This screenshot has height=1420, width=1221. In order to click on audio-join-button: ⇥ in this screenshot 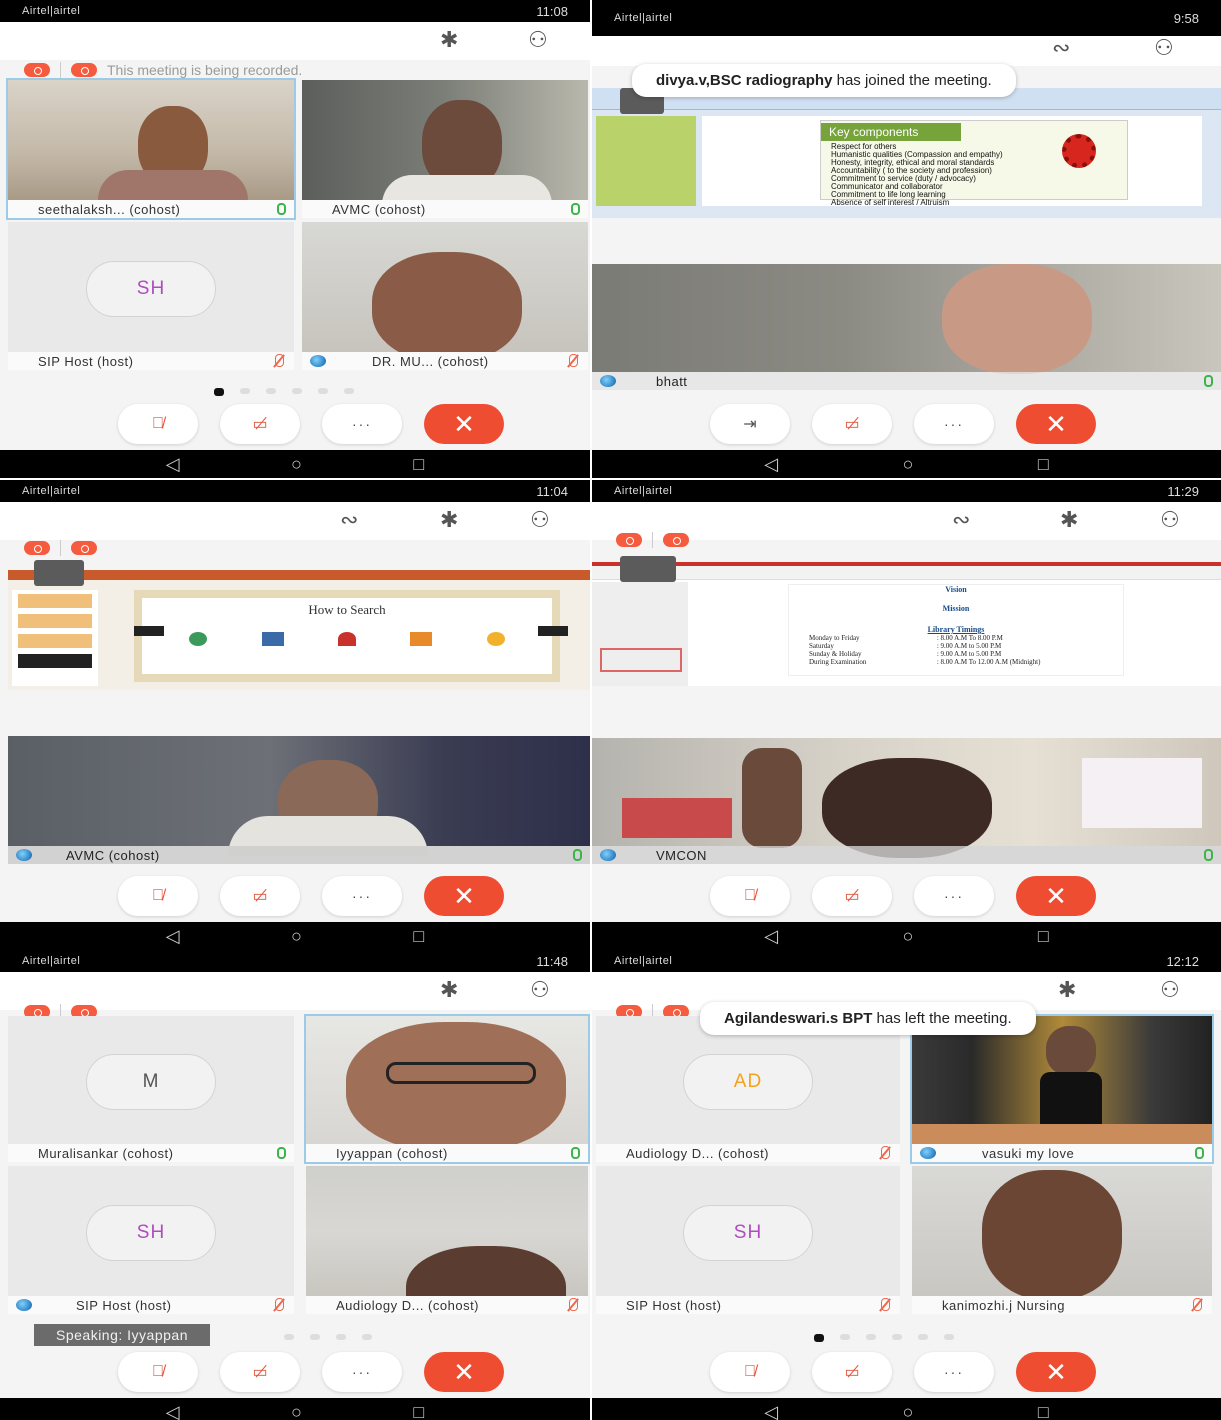, I will do `click(750, 424)`.